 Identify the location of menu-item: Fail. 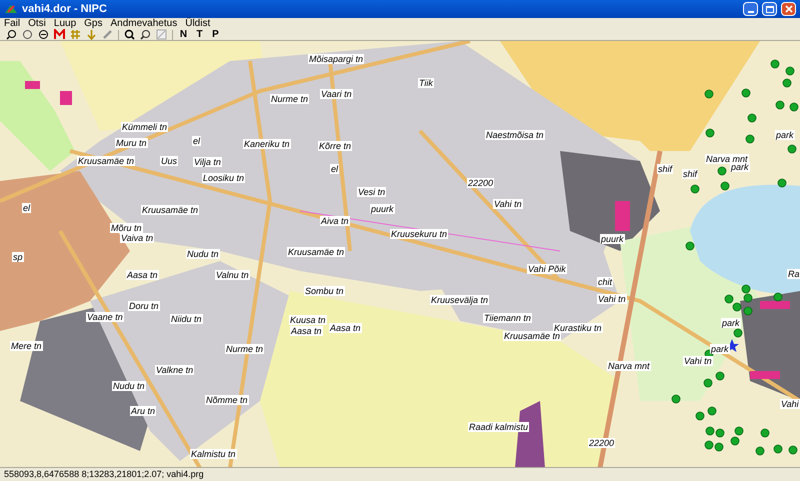
(12, 23).